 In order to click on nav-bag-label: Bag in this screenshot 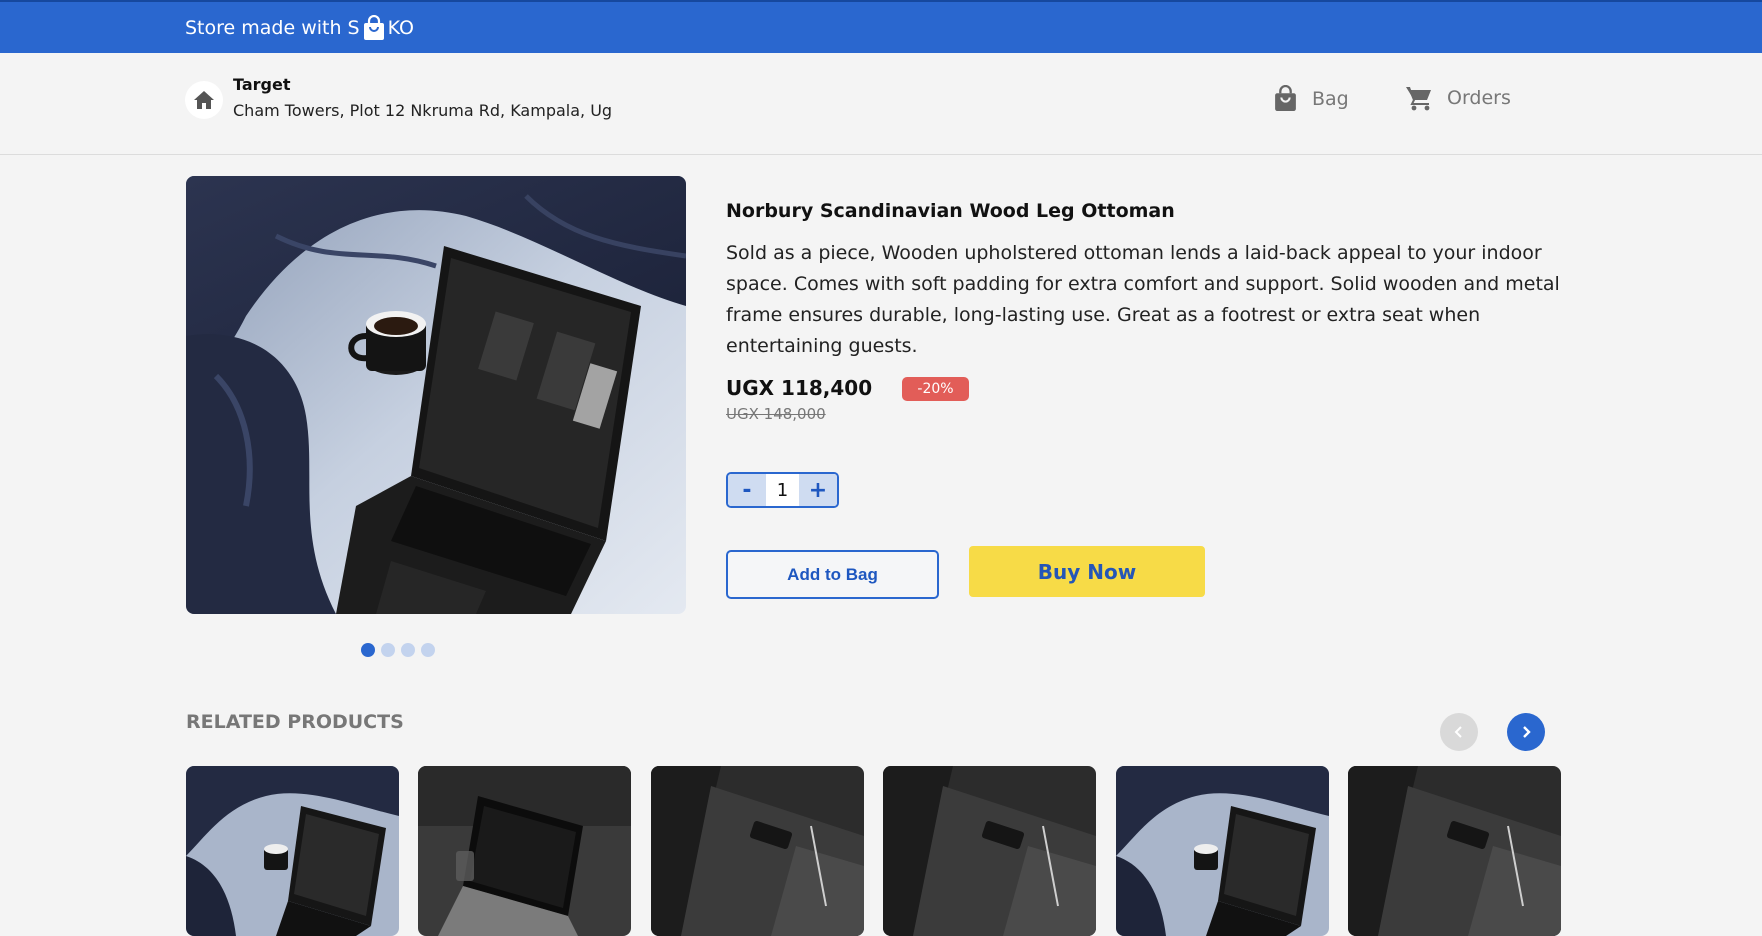, I will do `click(1330, 98)`.